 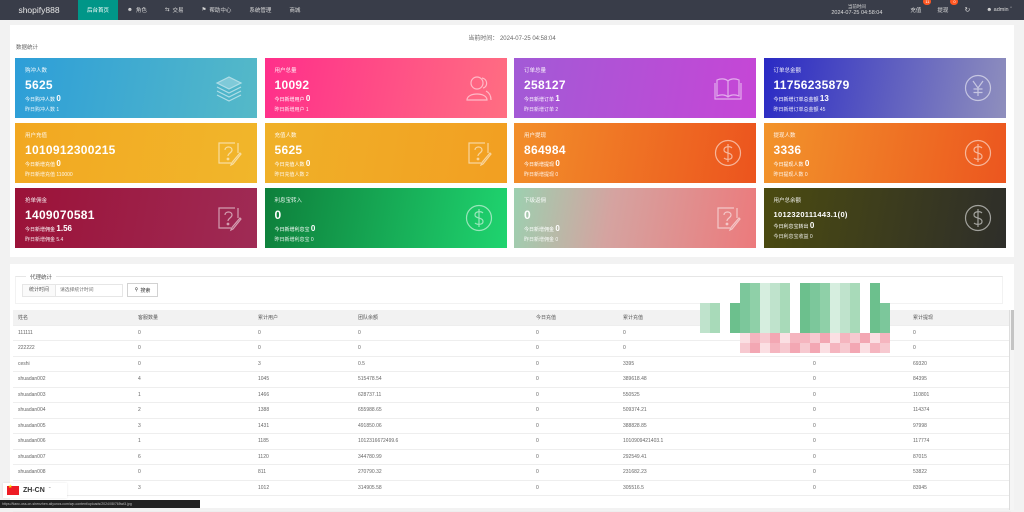 What do you see at coordinates (137, 10) in the screenshot?
I see `nav-roles: ☻ 角色` at bounding box center [137, 10].